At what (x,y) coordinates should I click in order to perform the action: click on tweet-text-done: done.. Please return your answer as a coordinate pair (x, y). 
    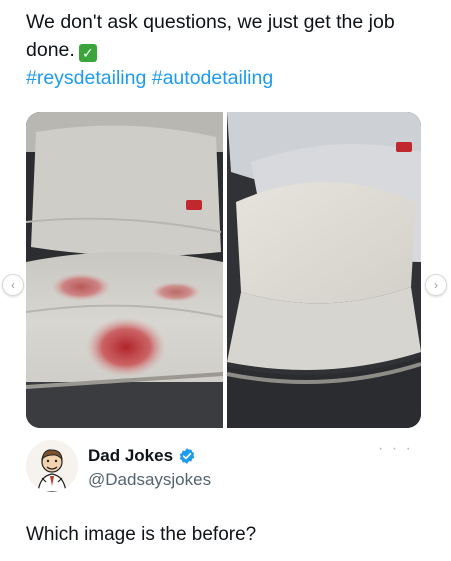
    Looking at the image, I should click on (50, 50).